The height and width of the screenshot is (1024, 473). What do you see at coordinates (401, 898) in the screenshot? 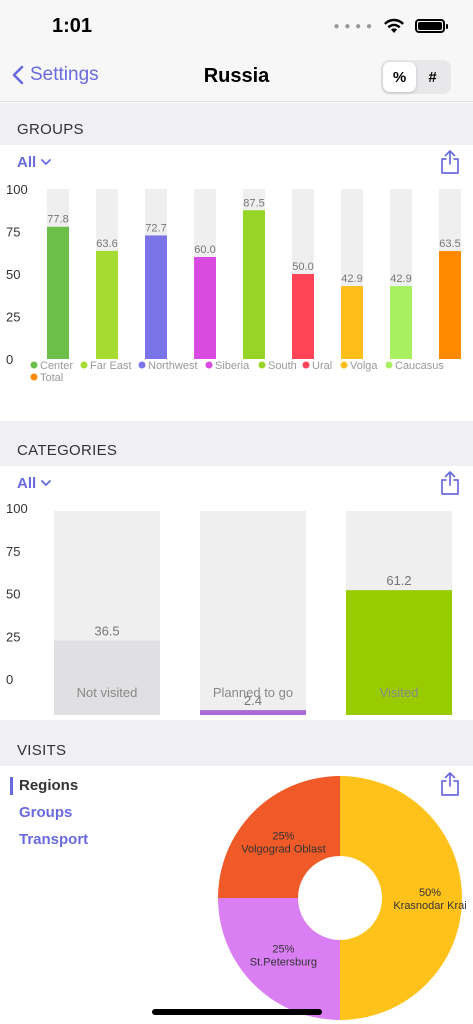
I see `slice-krasnodar-krai` at bounding box center [401, 898].